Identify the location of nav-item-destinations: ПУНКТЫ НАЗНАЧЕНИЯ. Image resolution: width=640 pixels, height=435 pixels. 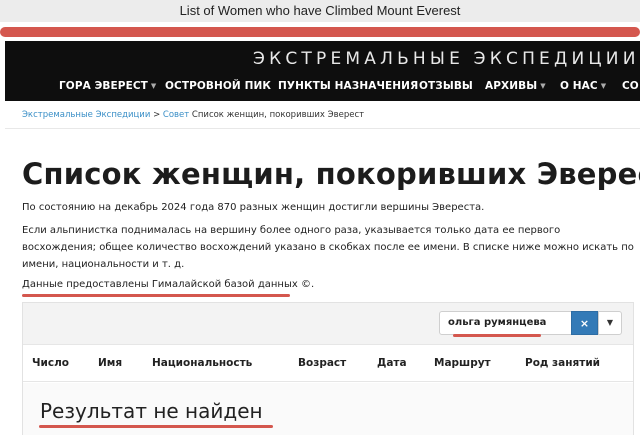
(348, 86).